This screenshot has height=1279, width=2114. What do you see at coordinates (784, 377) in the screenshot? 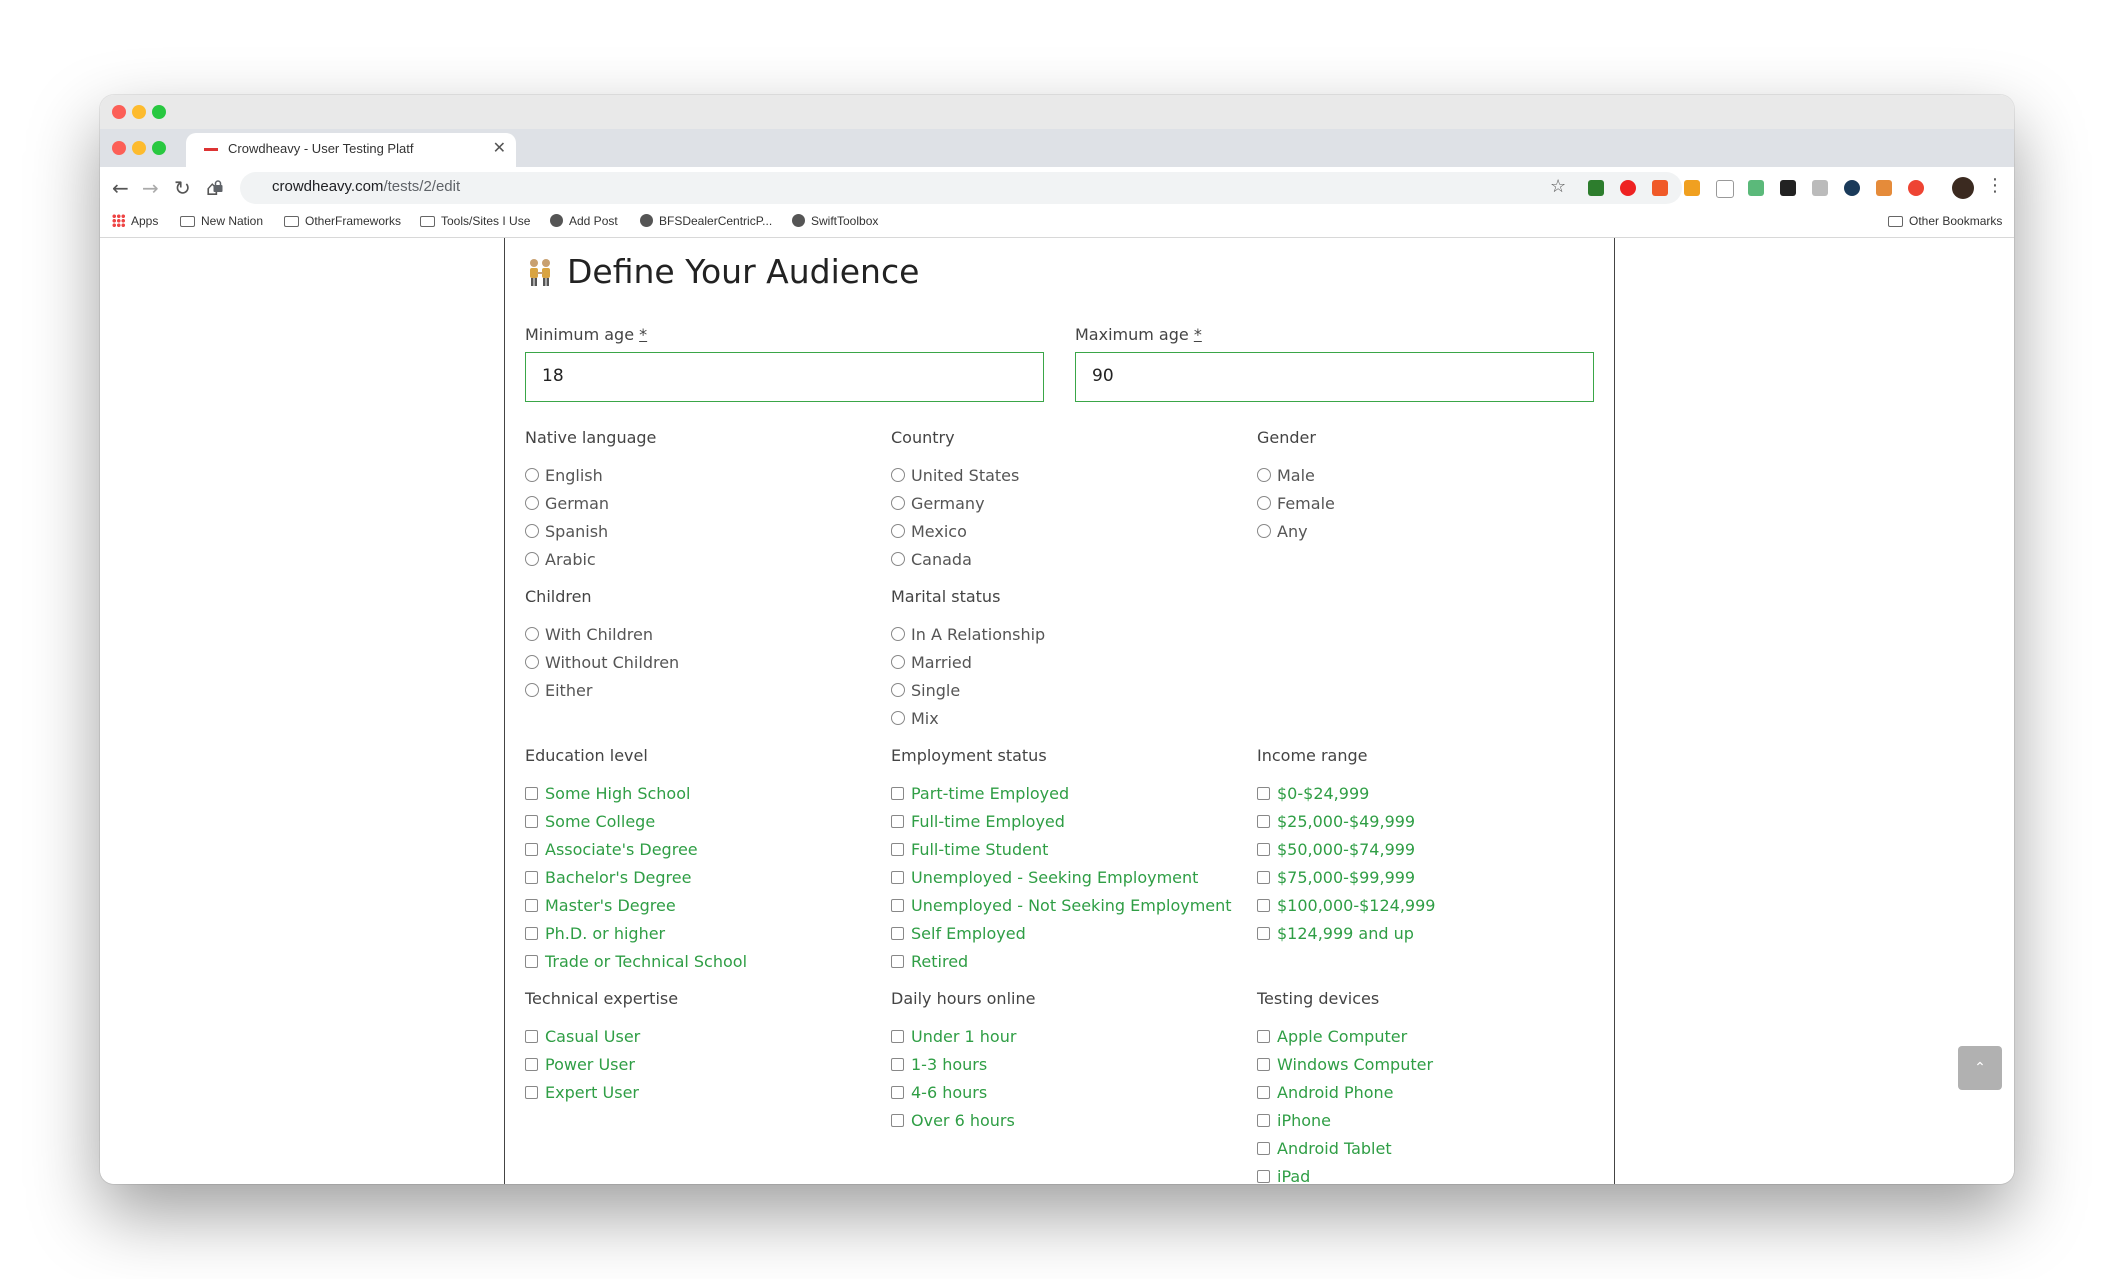
I see `min-age-input: 18` at bounding box center [784, 377].